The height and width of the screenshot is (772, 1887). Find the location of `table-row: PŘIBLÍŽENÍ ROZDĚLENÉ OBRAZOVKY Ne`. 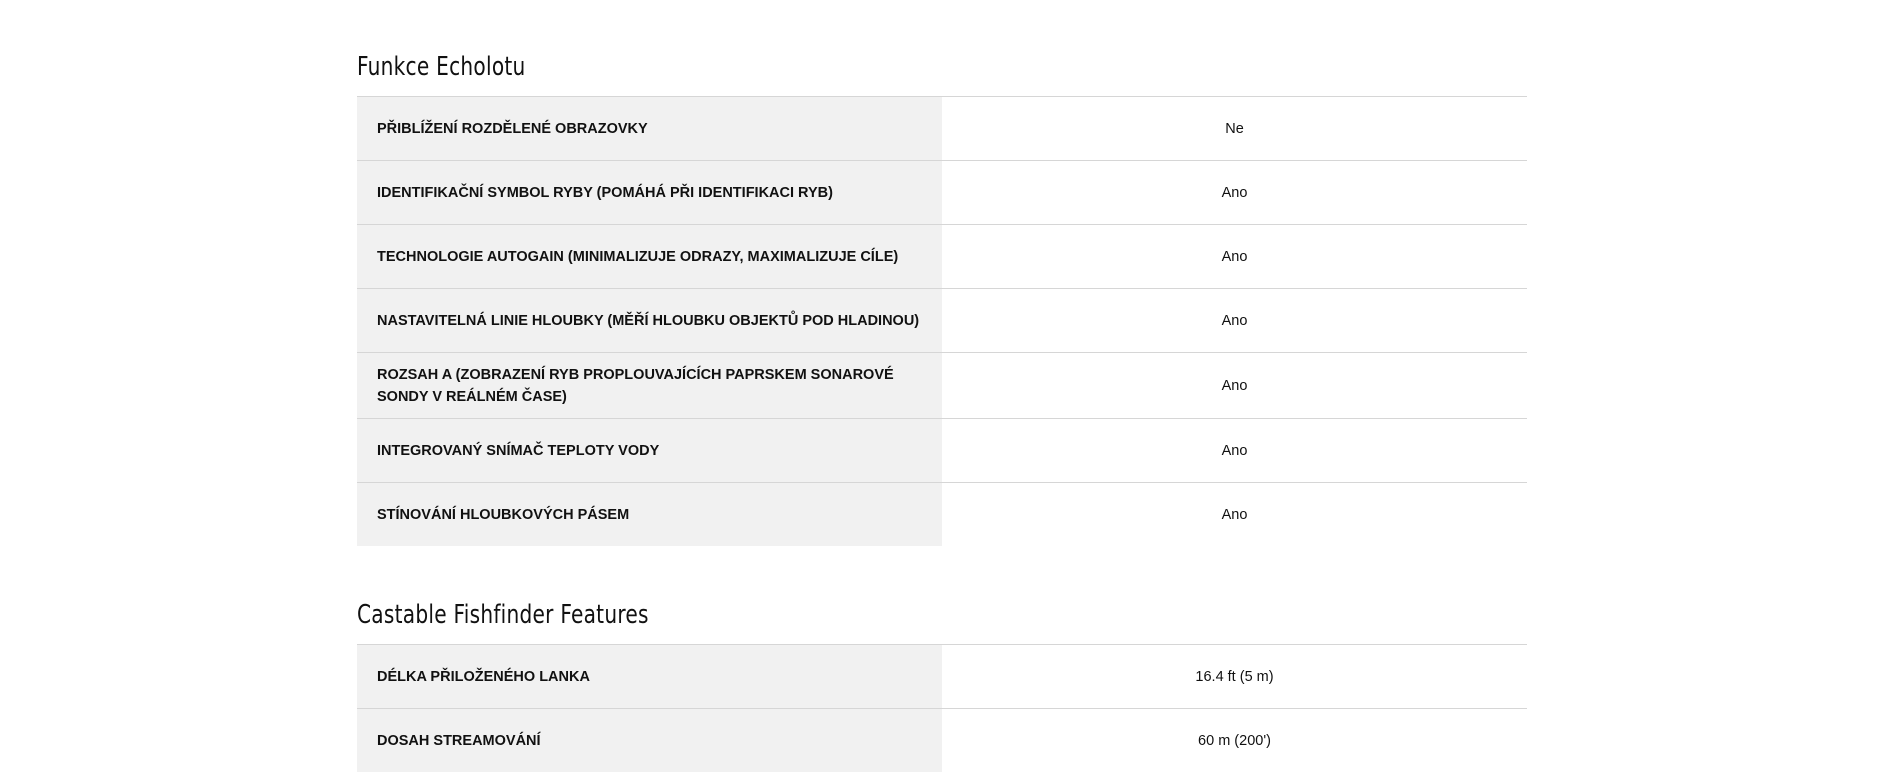

table-row: PŘIBLÍŽENÍ ROZDĚLENÉ OBRAZOVKY Ne is located at coordinates (942, 129).